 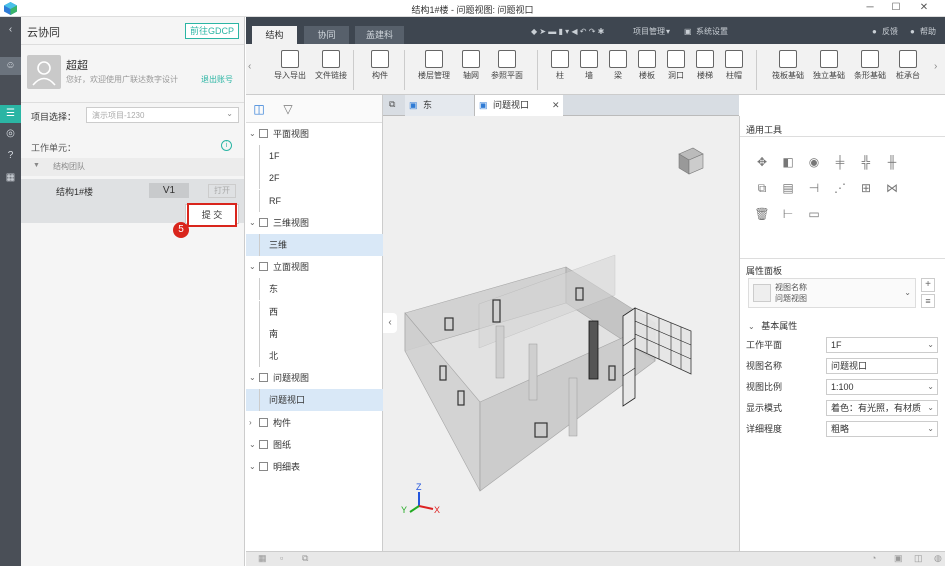 I want to click on column-button: 柱, so click(x=560, y=65).